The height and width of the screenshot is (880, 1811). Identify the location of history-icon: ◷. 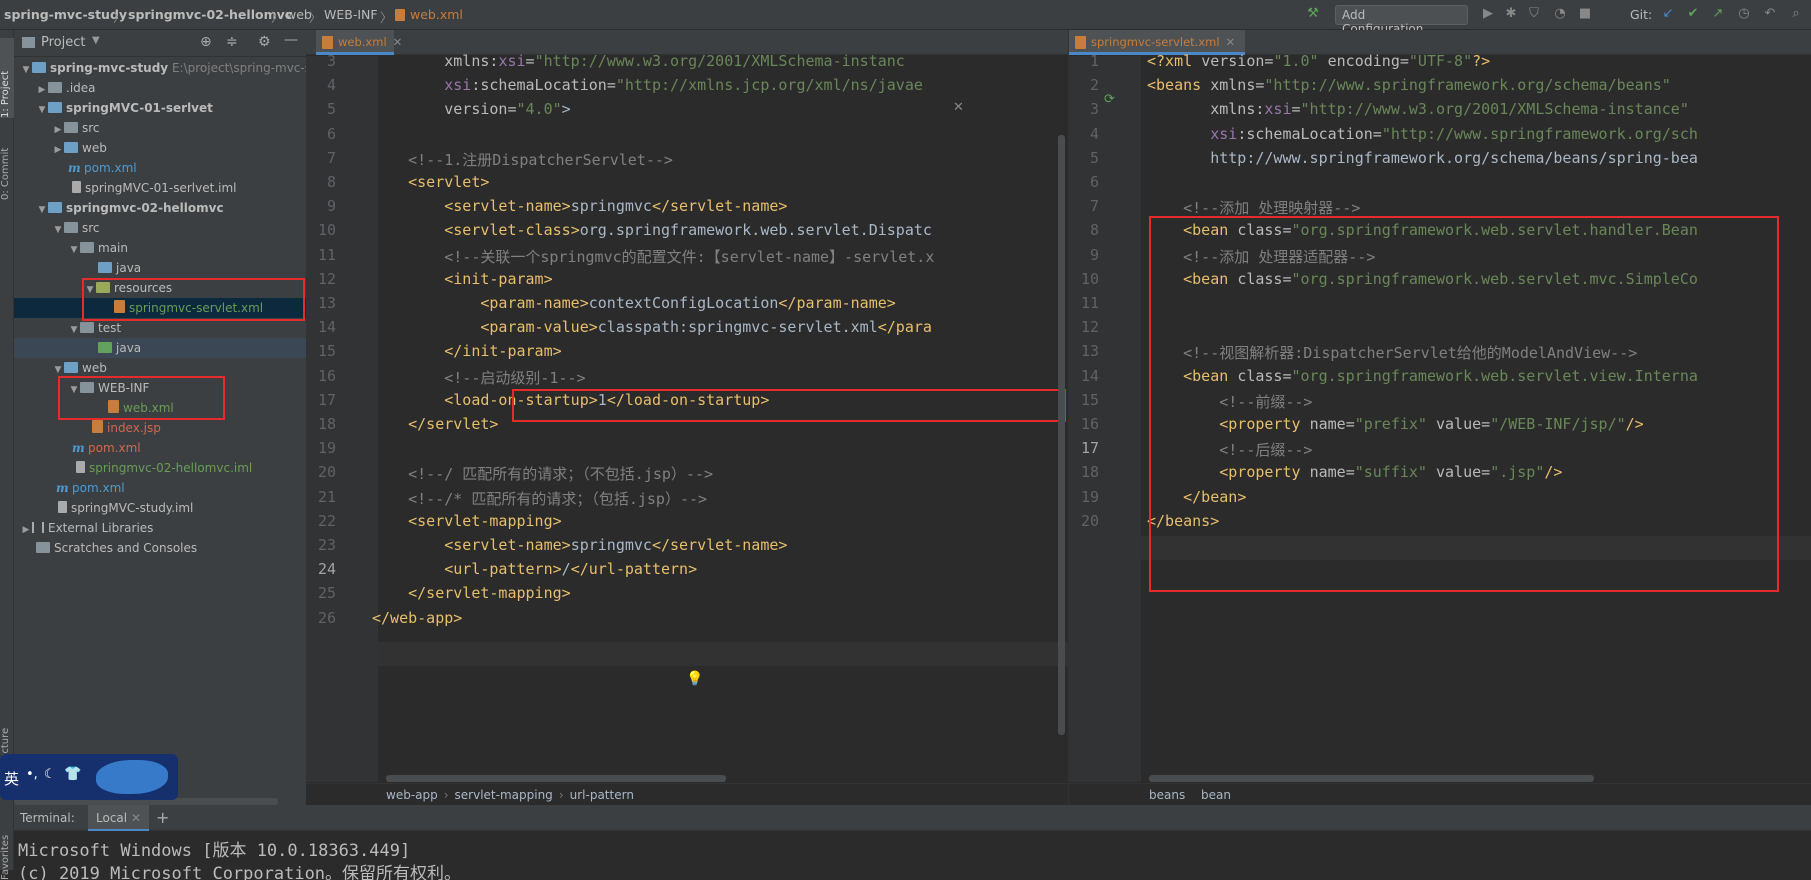
(1744, 14).